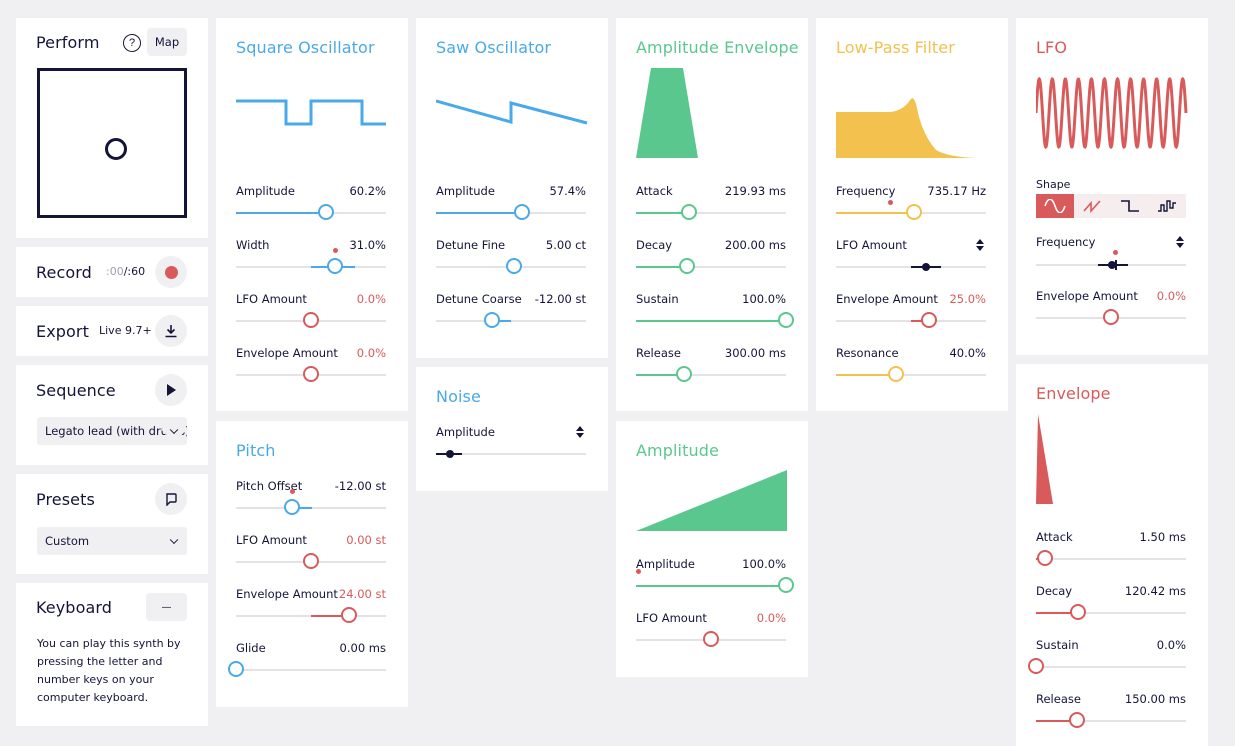 Image resolution: width=1235 pixels, height=746 pixels. What do you see at coordinates (112, 541) in the screenshot?
I see `presets-select: Custom` at bounding box center [112, 541].